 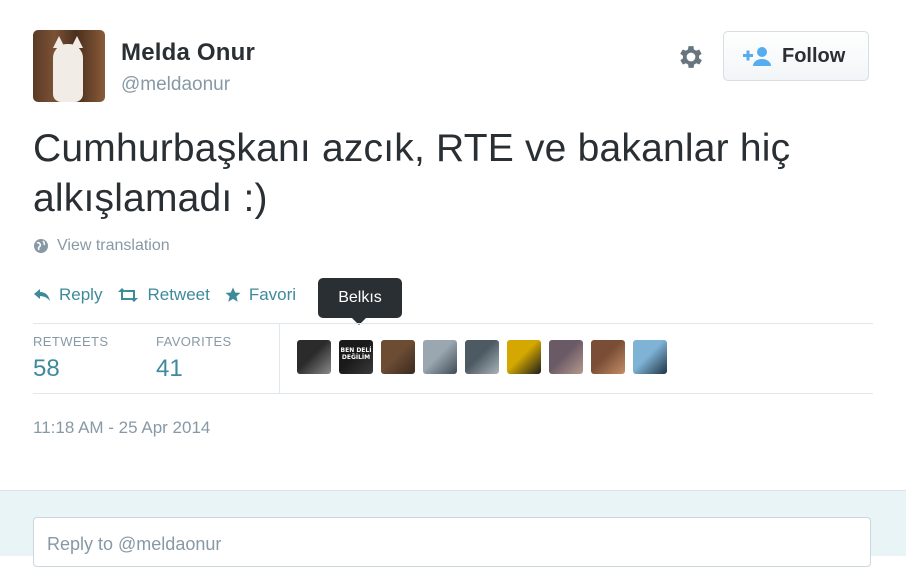 What do you see at coordinates (81, 294) in the screenshot?
I see `reply-label: Reply` at bounding box center [81, 294].